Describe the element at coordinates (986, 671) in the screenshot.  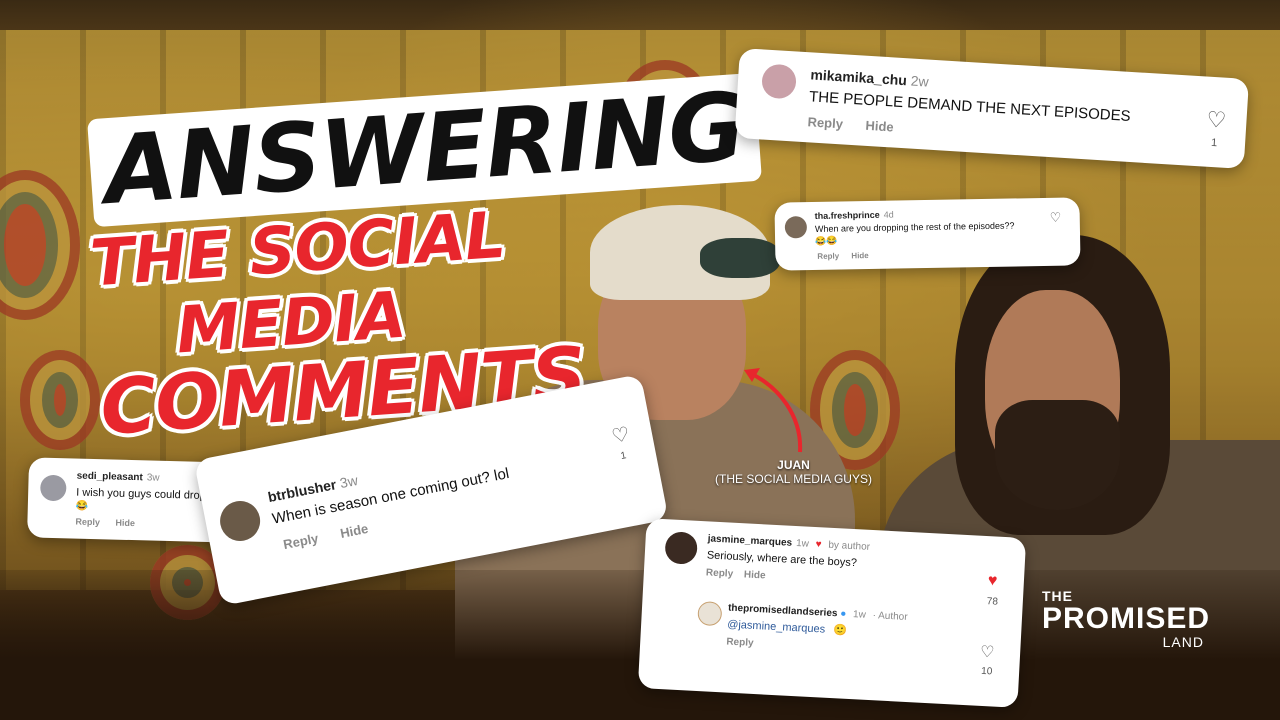
I see `like-count: 10` at that location.